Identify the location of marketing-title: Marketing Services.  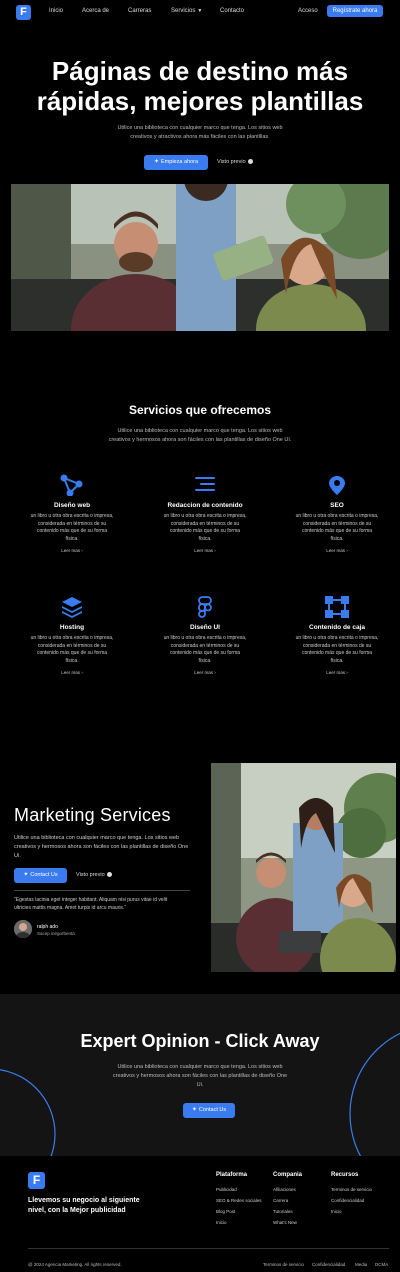
(92, 815).